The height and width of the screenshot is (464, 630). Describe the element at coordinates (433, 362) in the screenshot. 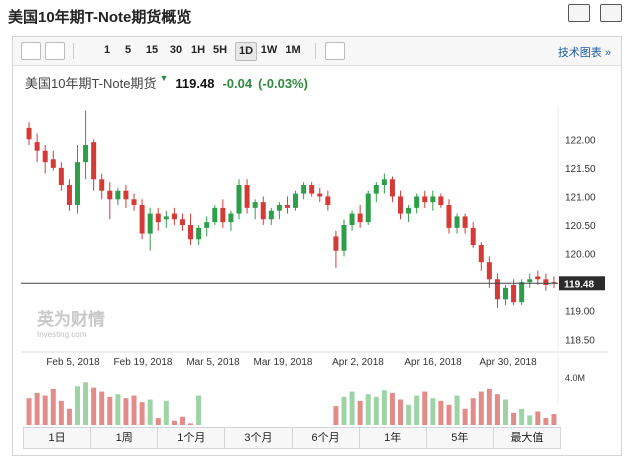

I see `x-tick-label: Apr 16, 2018` at that location.